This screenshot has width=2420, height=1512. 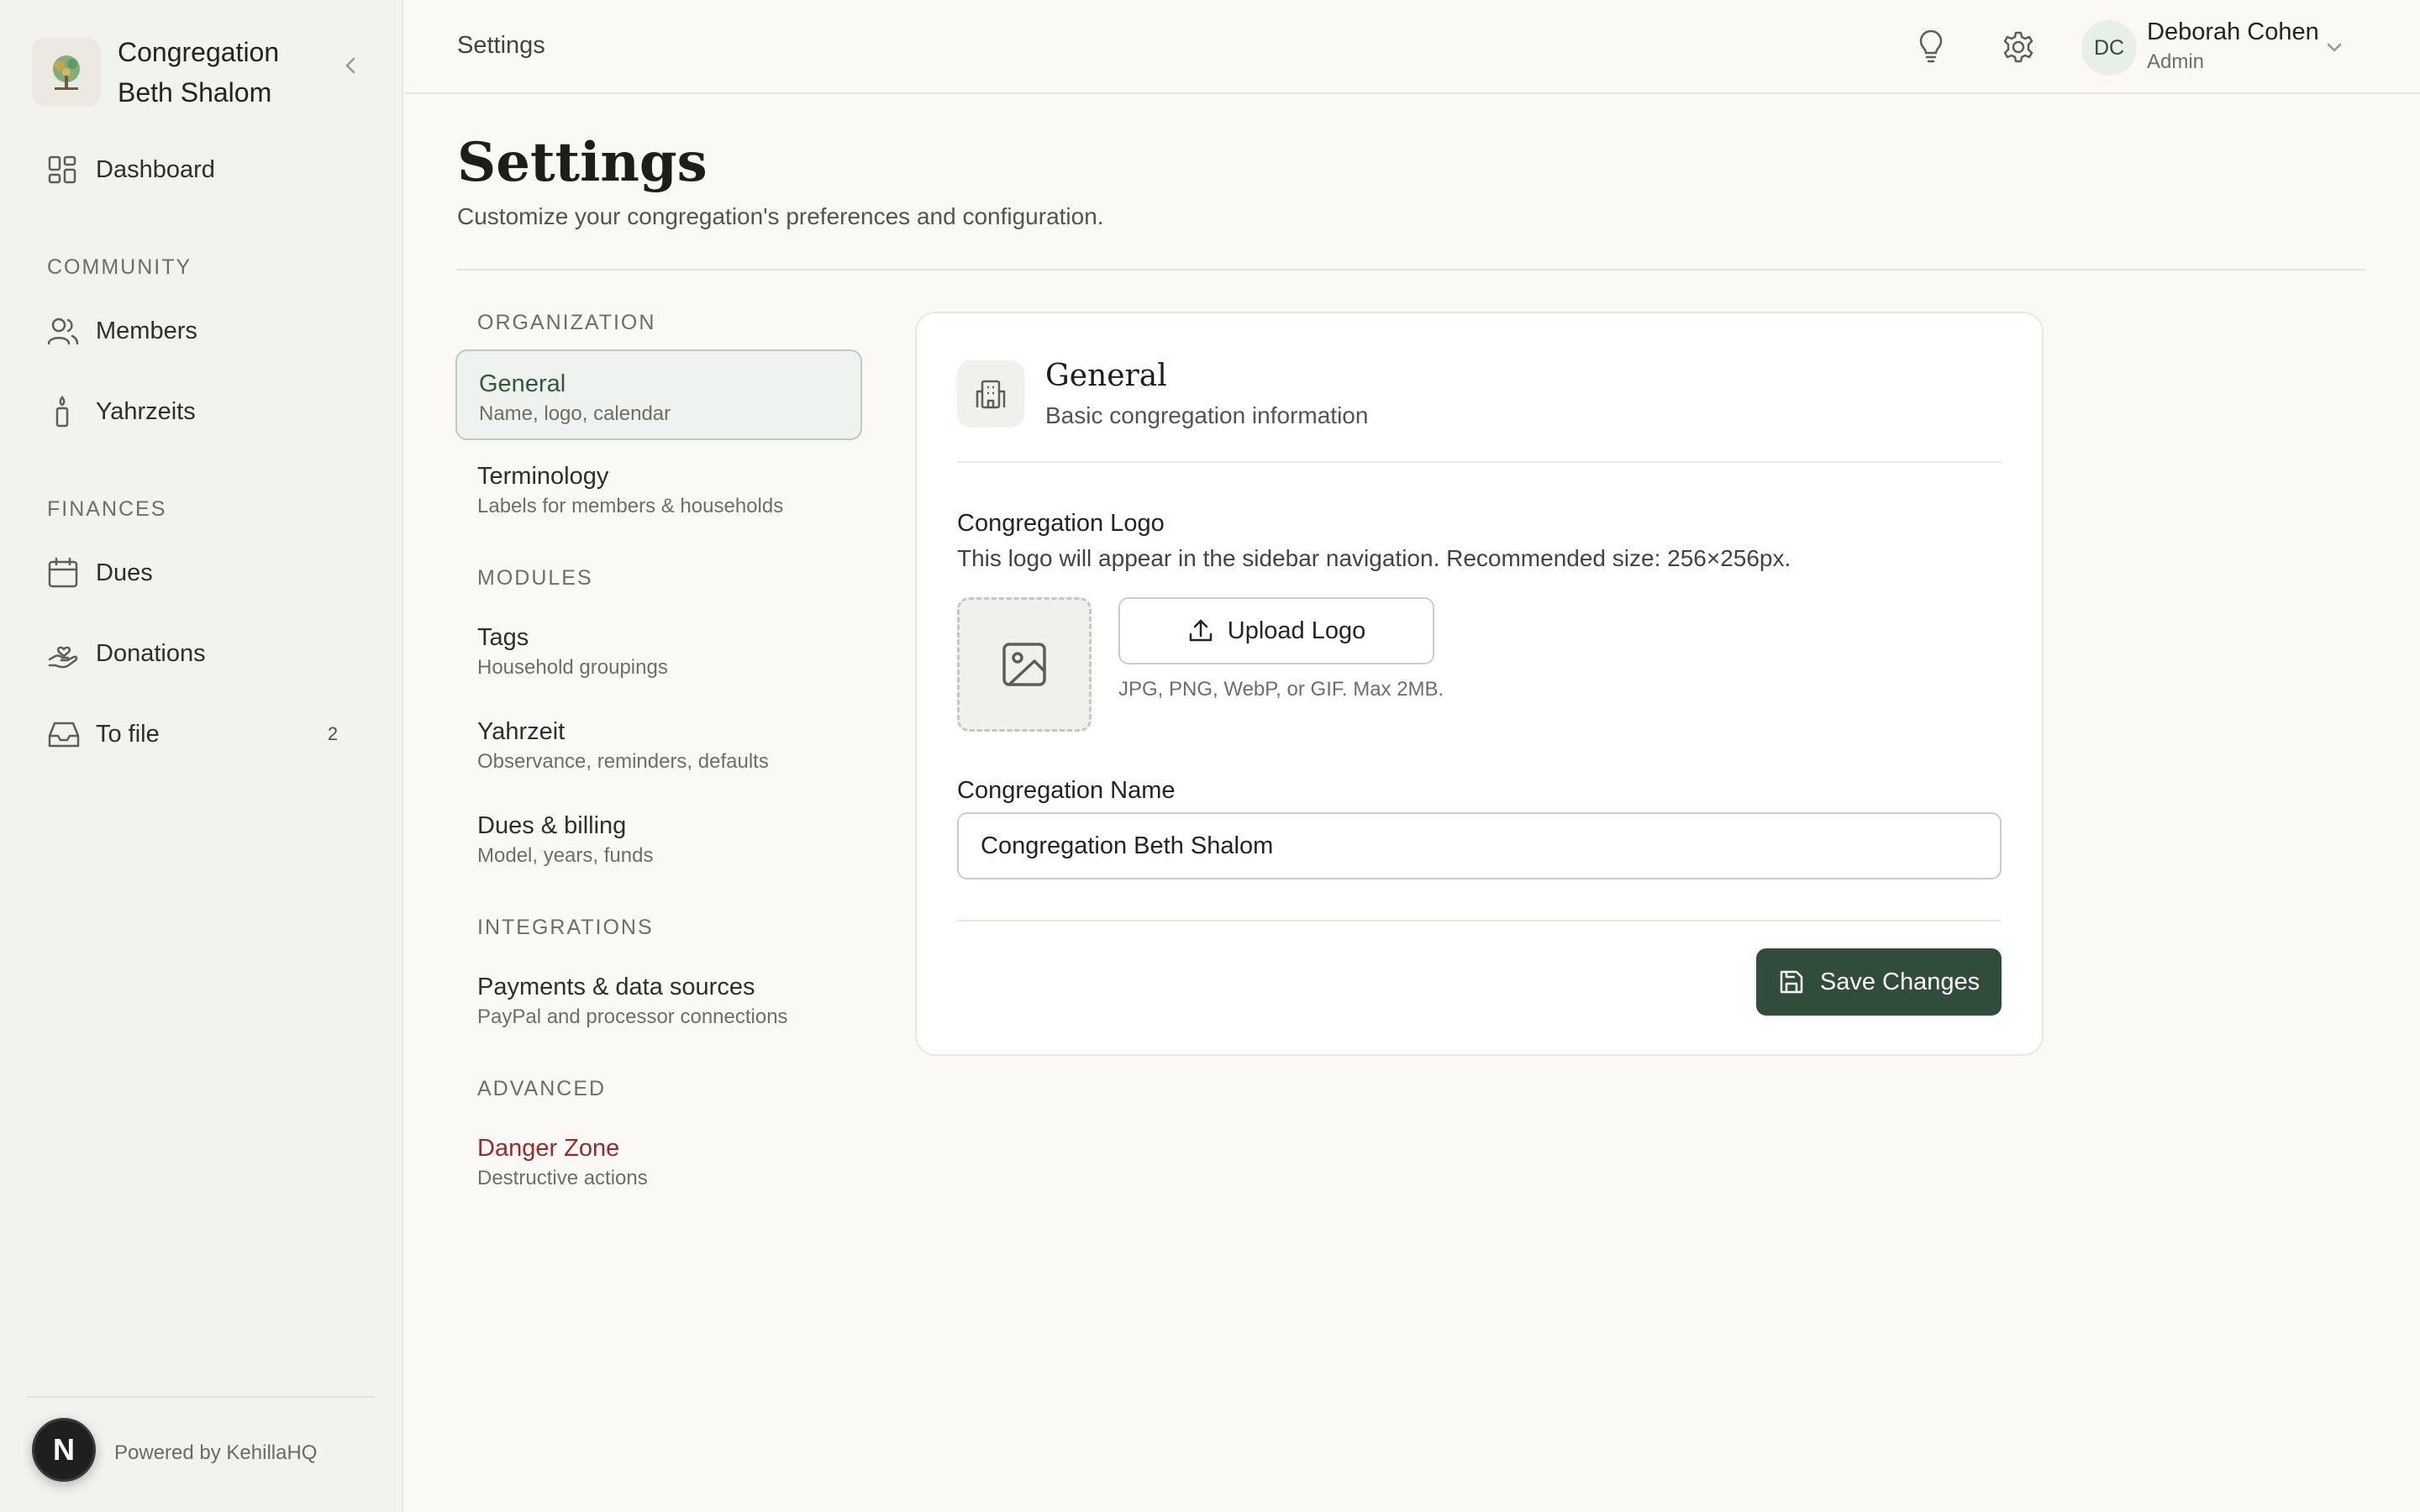 I want to click on settings-tab-label: Dues & billing, so click(x=552, y=825).